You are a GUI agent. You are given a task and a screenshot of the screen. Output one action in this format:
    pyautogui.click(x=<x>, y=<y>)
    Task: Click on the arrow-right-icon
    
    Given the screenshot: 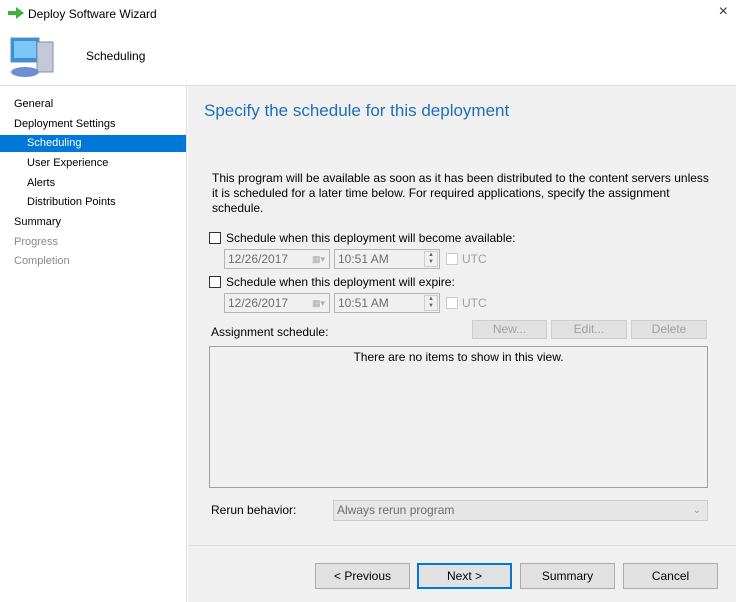 What is the action you would take?
    pyautogui.click(x=16, y=13)
    